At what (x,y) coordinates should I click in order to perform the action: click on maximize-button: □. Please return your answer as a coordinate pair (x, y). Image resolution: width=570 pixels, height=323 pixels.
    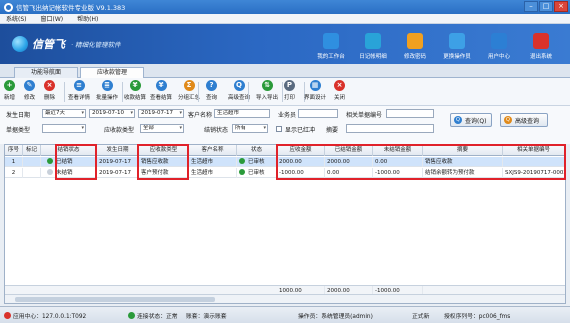
    Looking at the image, I should click on (546, 6).